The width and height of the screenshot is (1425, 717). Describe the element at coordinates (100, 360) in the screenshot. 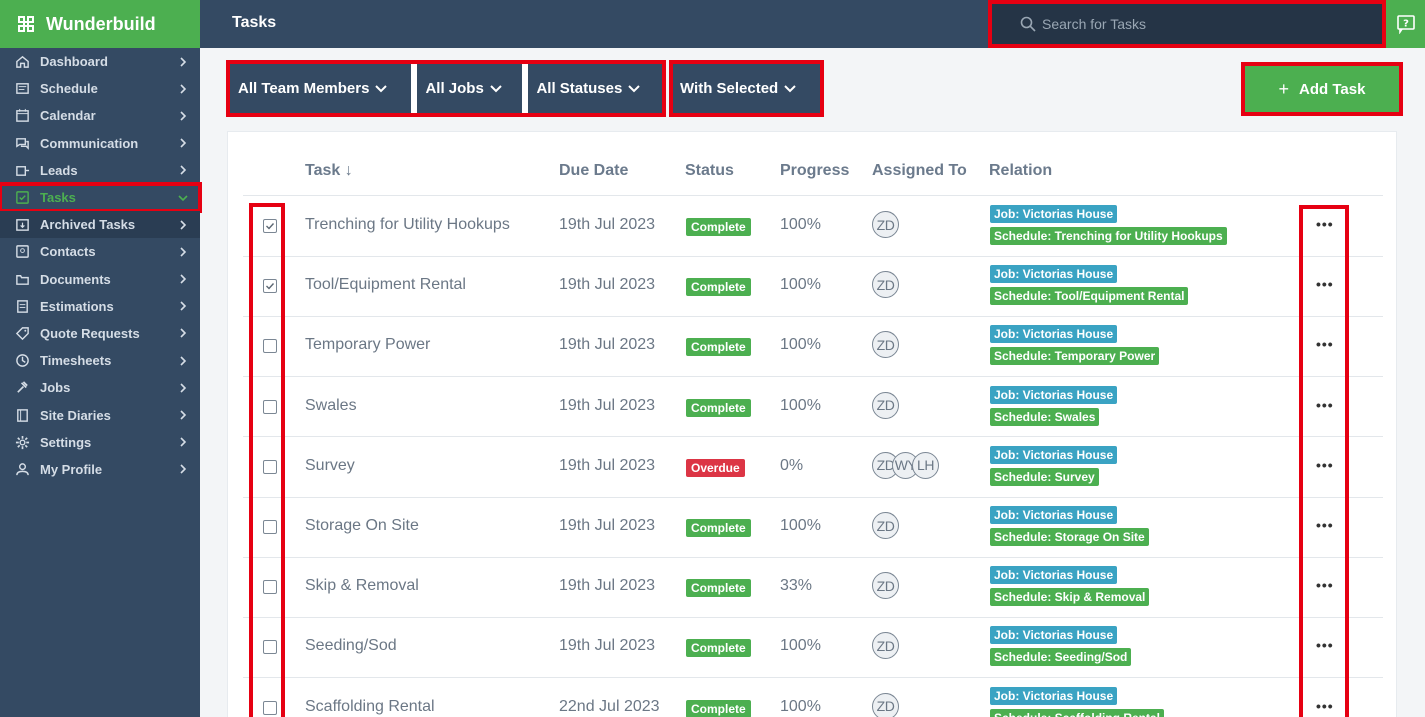

I see `sidebar-item-timesheets: Timesheets` at that location.